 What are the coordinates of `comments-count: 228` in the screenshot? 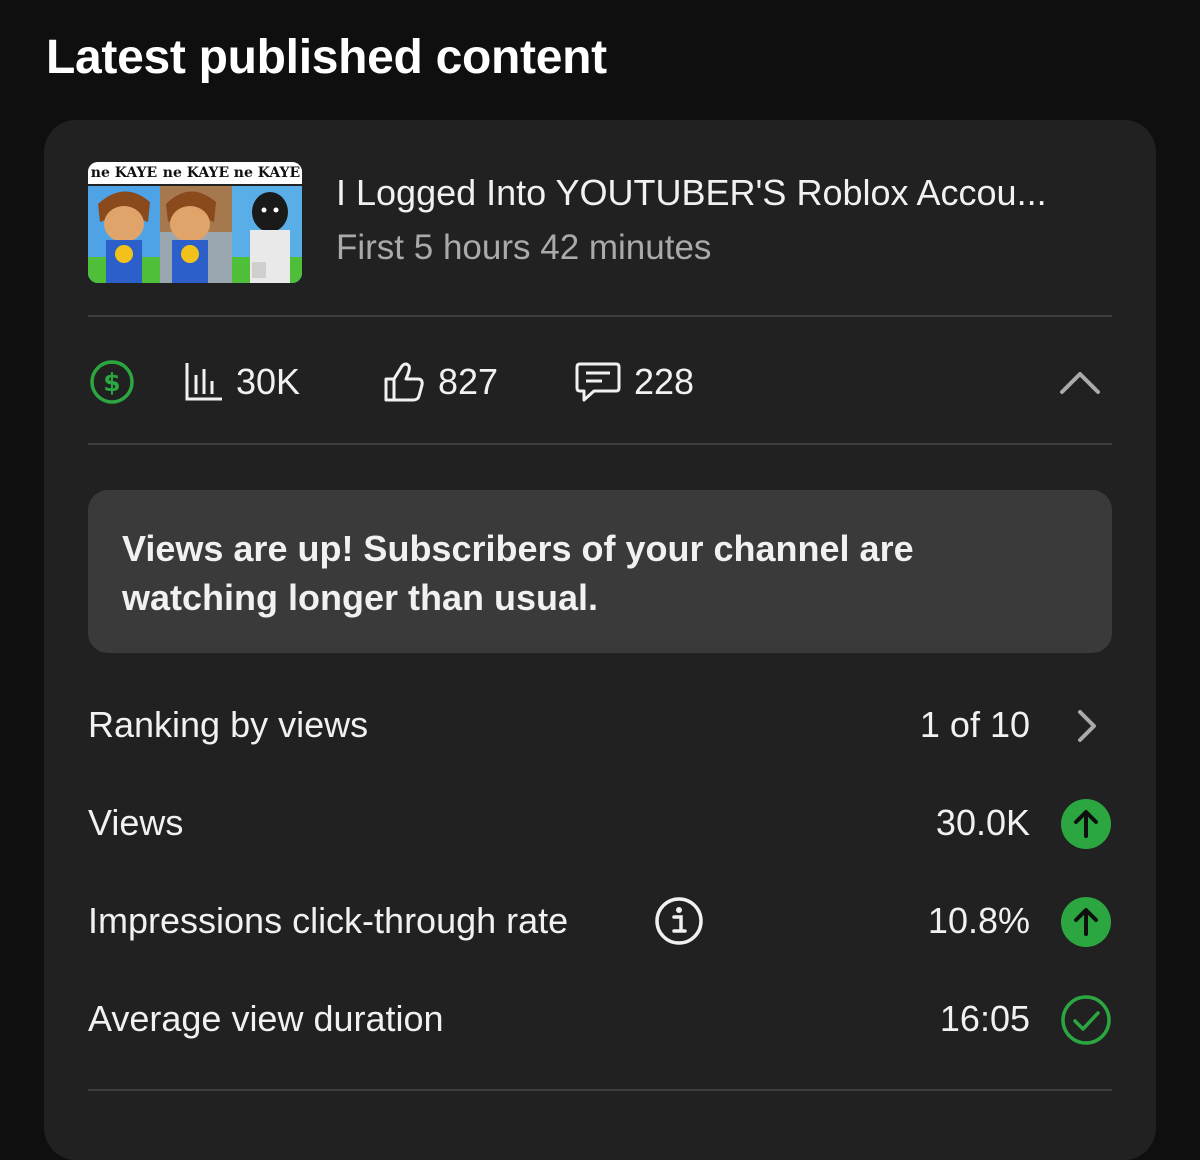 It's located at (664, 381).